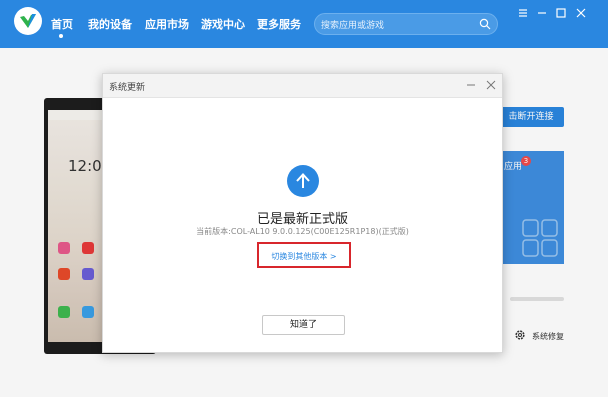 Image resolution: width=608 pixels, height=397 pixels. What do you see at coordinates (561, 13) in the screenshot?
I see `maximize-icon` at bounding box center [561, 13].